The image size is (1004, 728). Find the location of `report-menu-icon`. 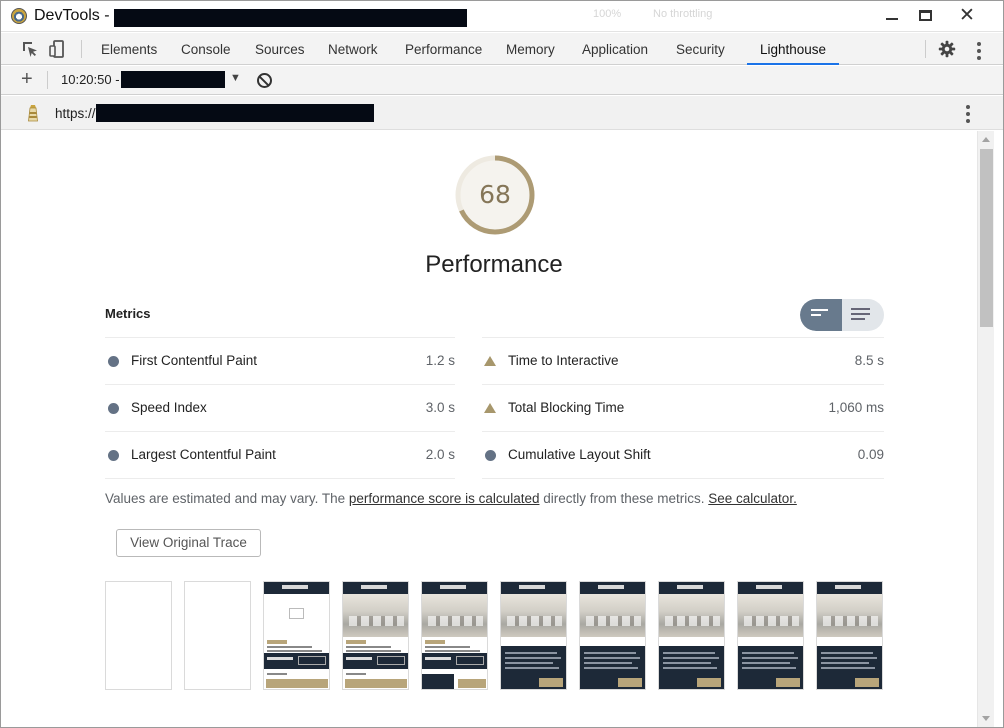

report-menu-icon is located at coordinates (968, 114).